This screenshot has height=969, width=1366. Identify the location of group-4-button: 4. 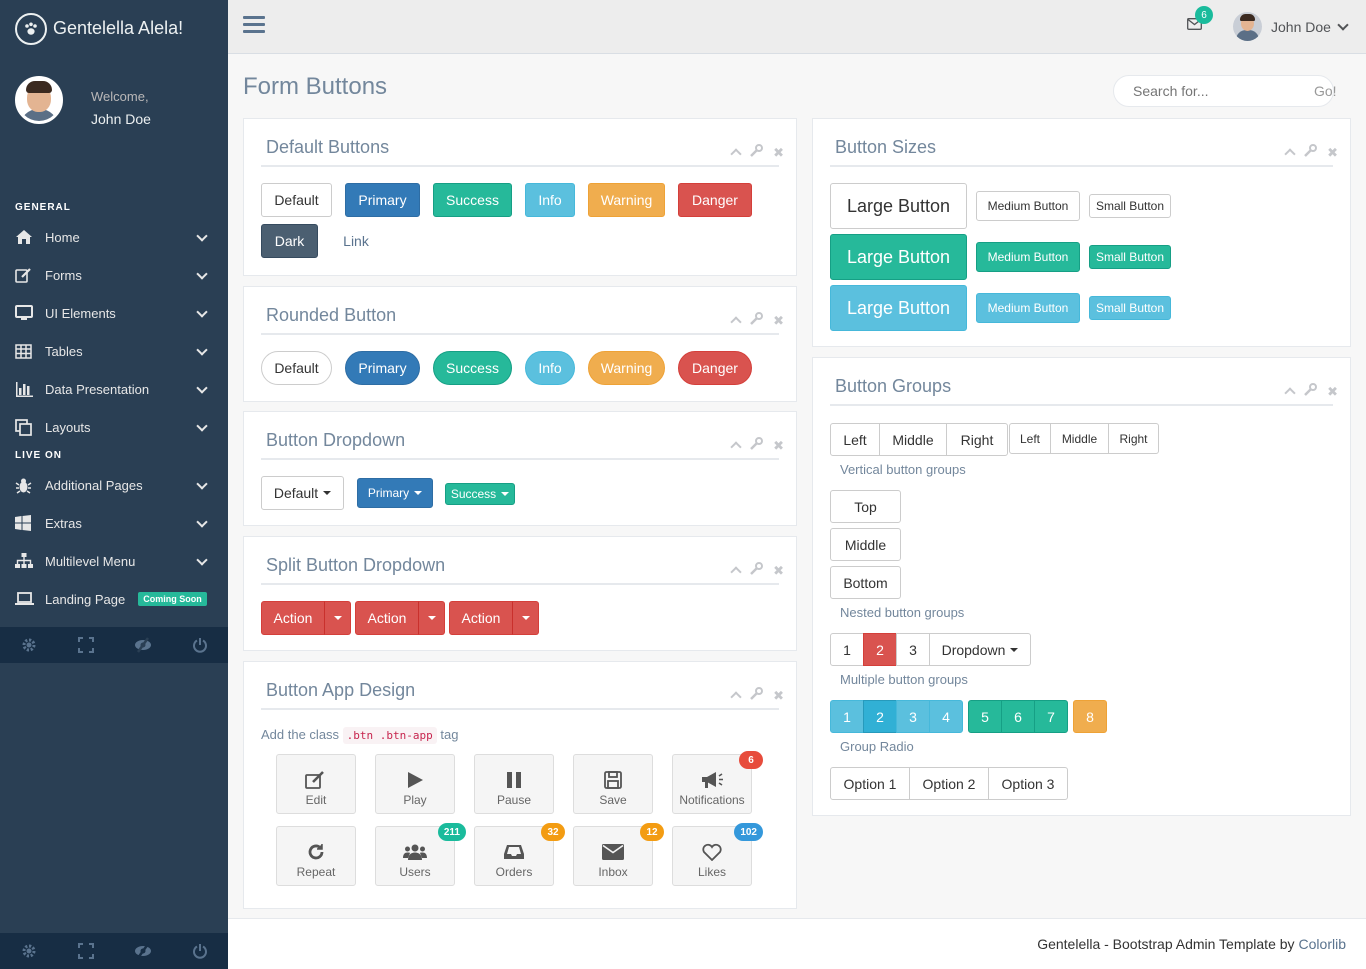
(946, 716).